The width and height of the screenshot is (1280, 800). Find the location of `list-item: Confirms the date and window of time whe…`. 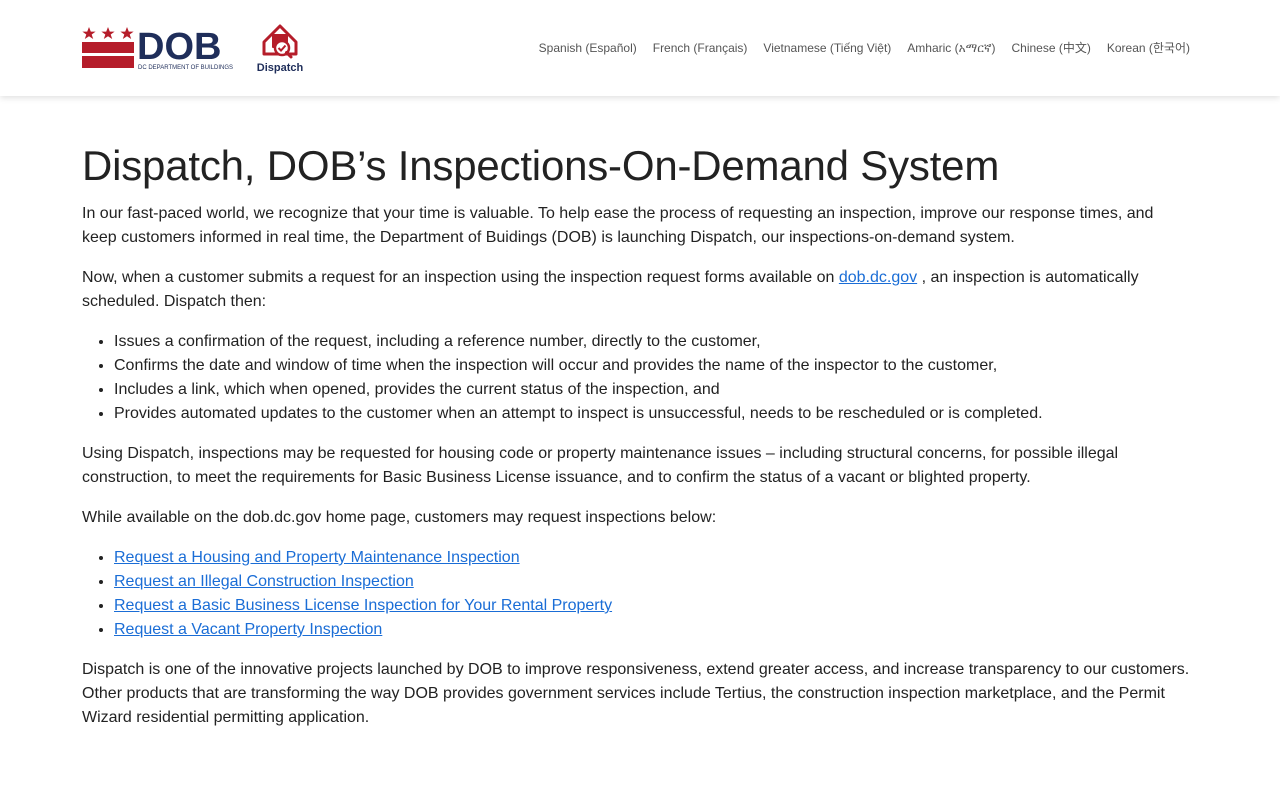

list-item: Confirms the date and window of time whe… is located at coordinates (653, 366).